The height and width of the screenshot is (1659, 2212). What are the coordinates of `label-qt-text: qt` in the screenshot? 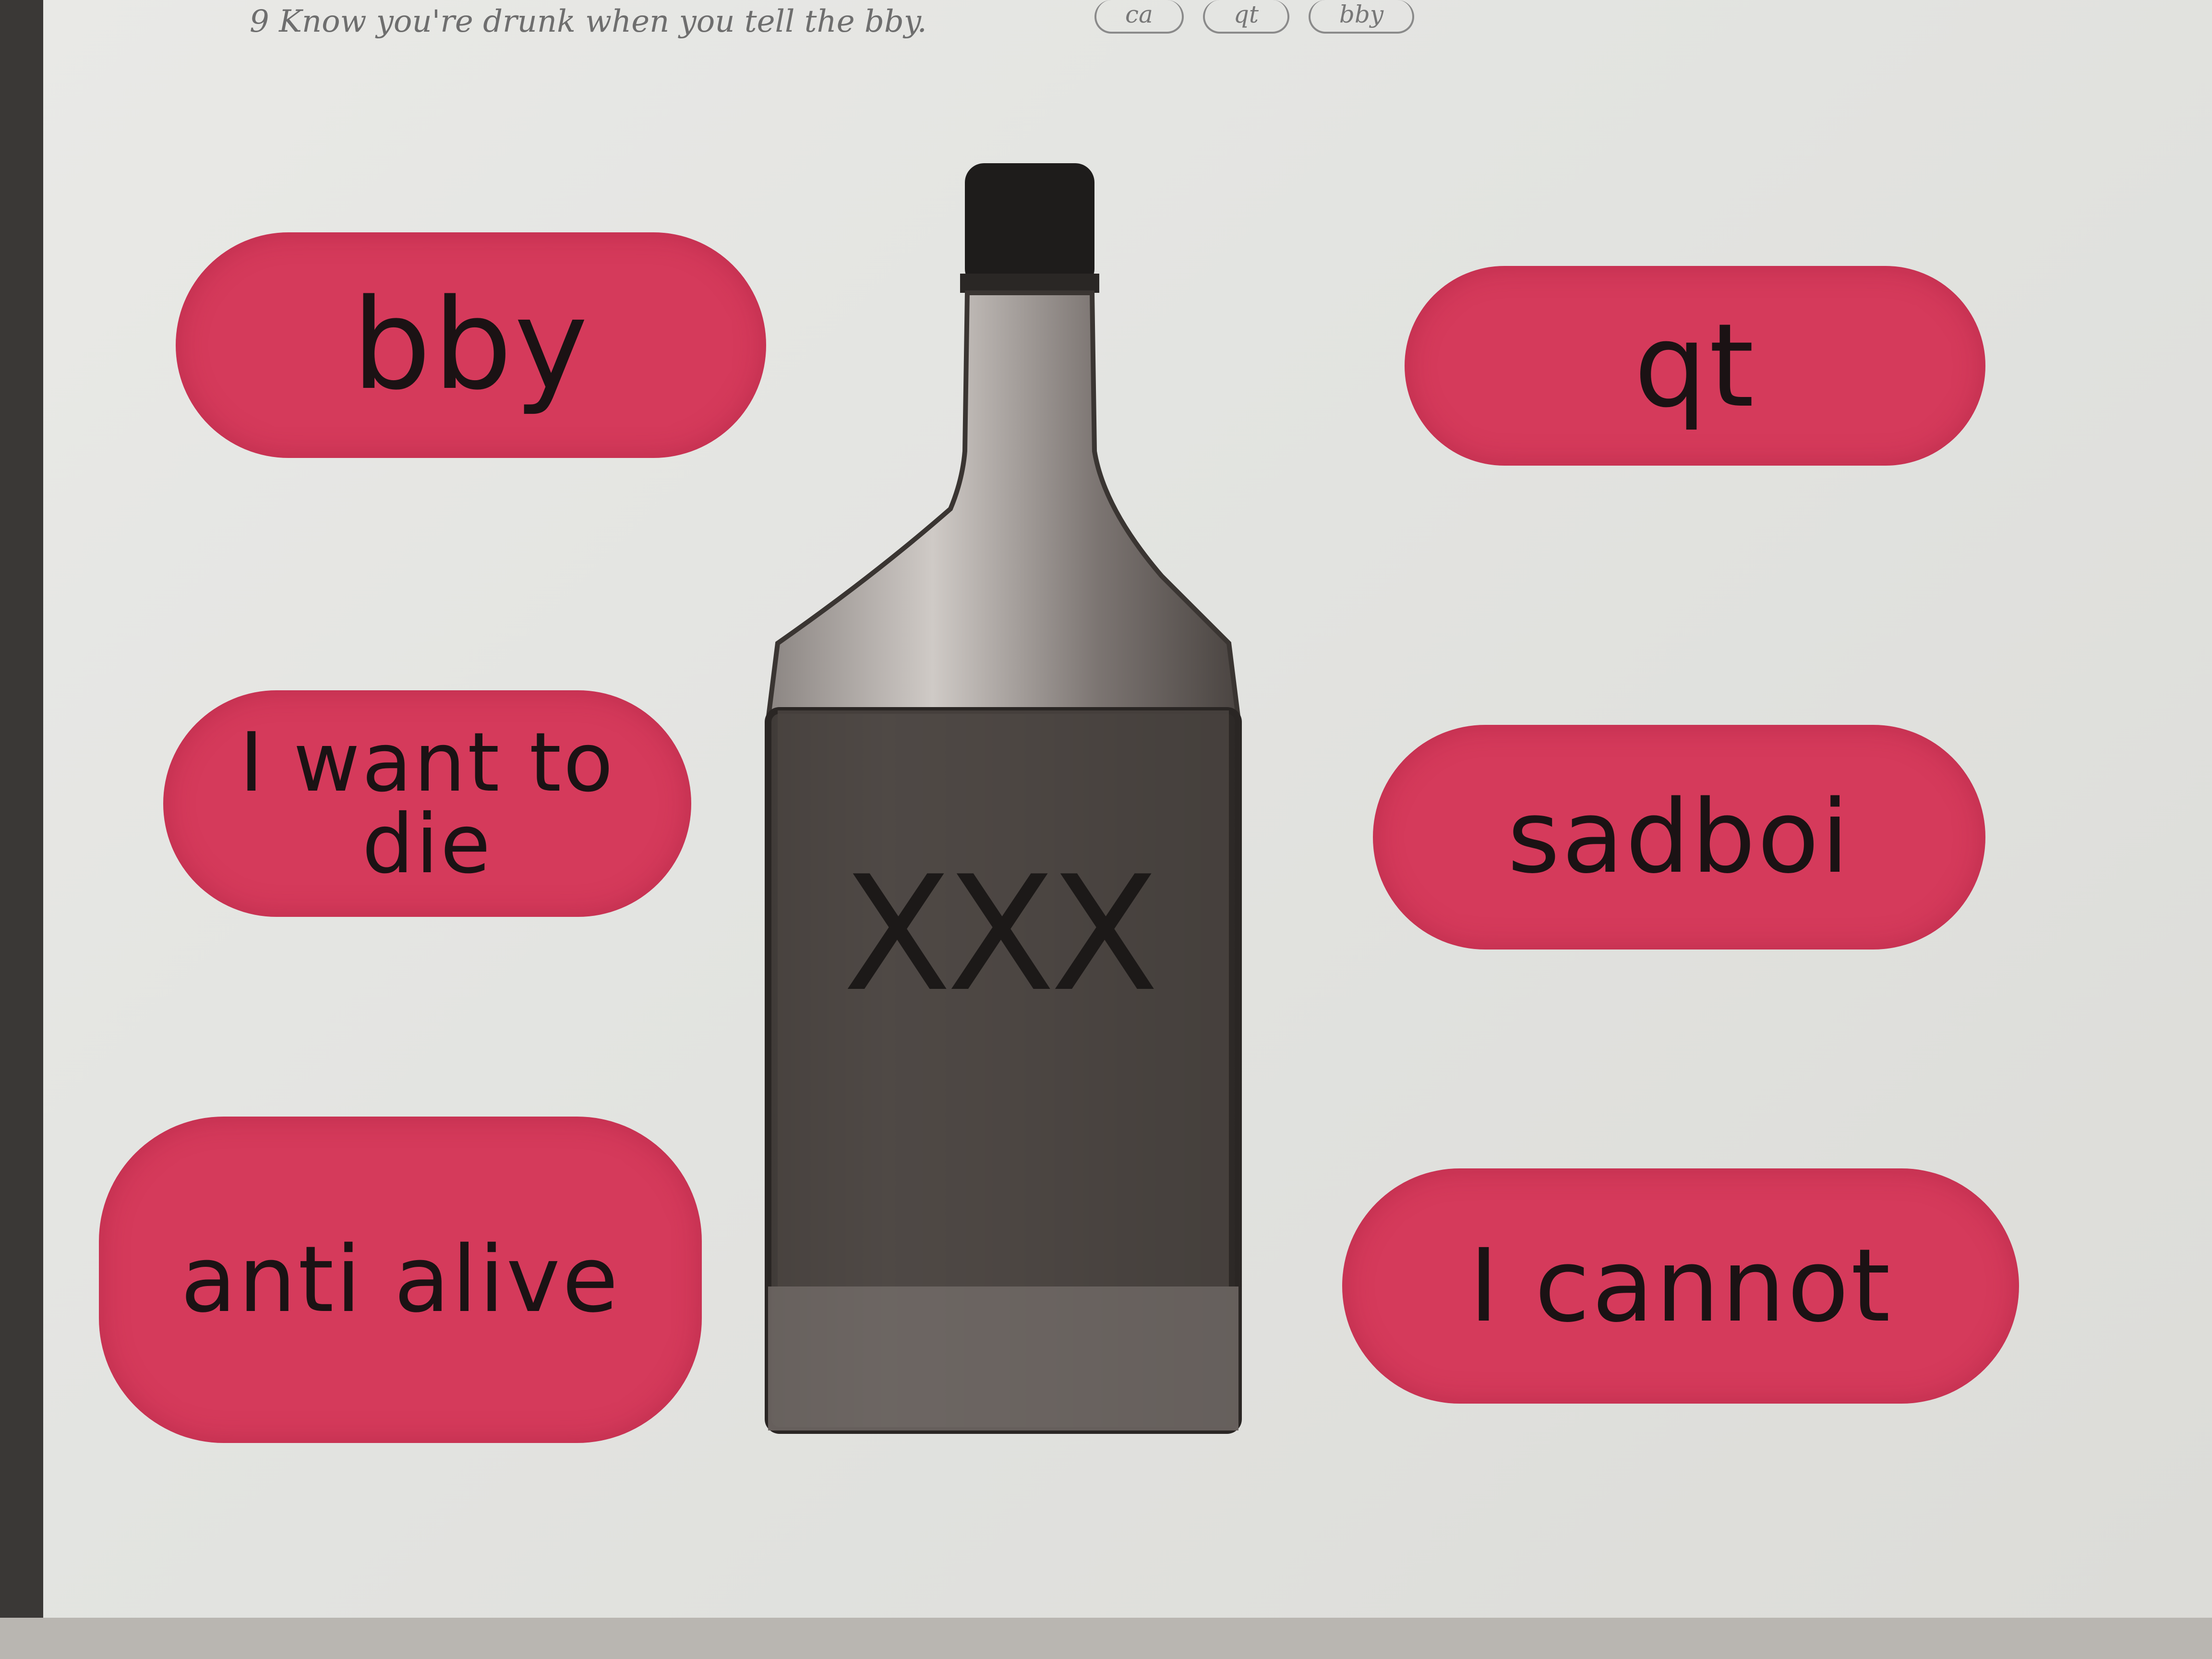 It's located at (1695, 366).